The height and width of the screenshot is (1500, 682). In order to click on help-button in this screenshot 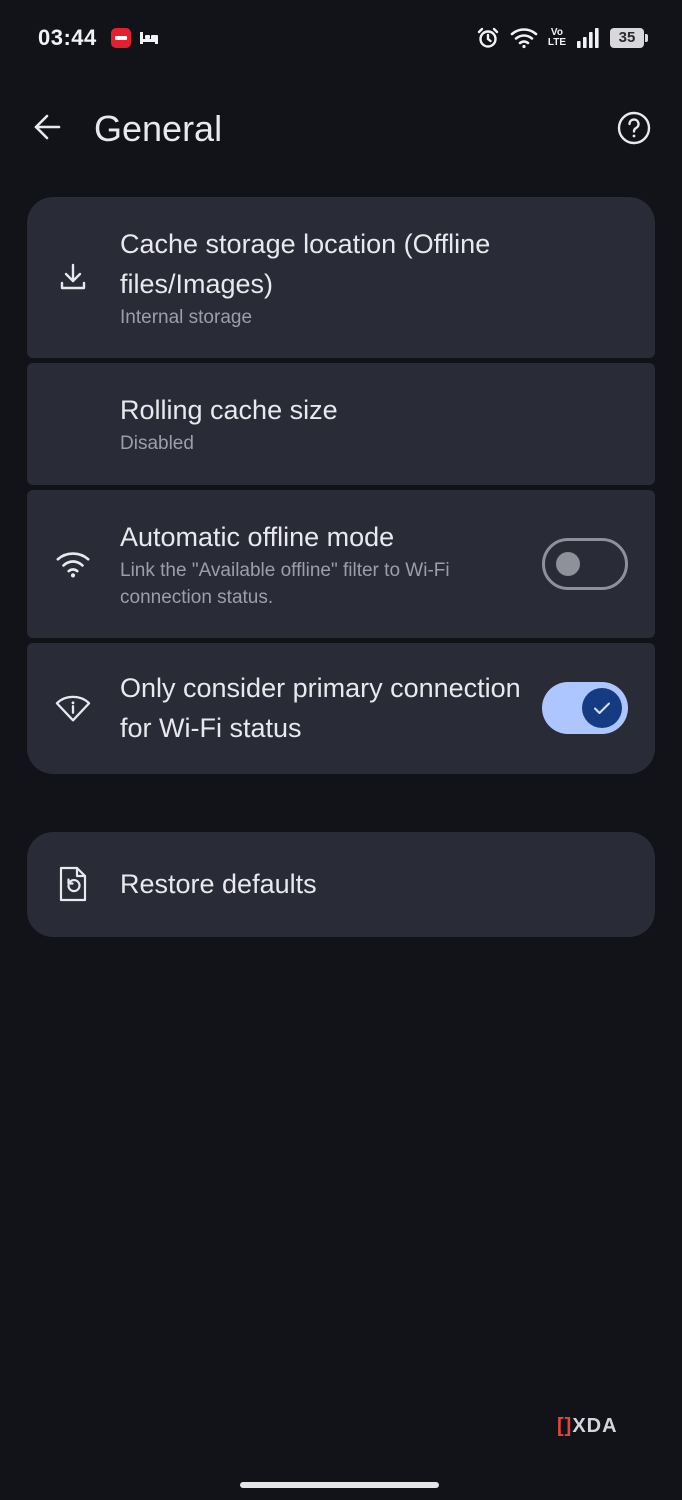, I will do `click(634, 130)`.